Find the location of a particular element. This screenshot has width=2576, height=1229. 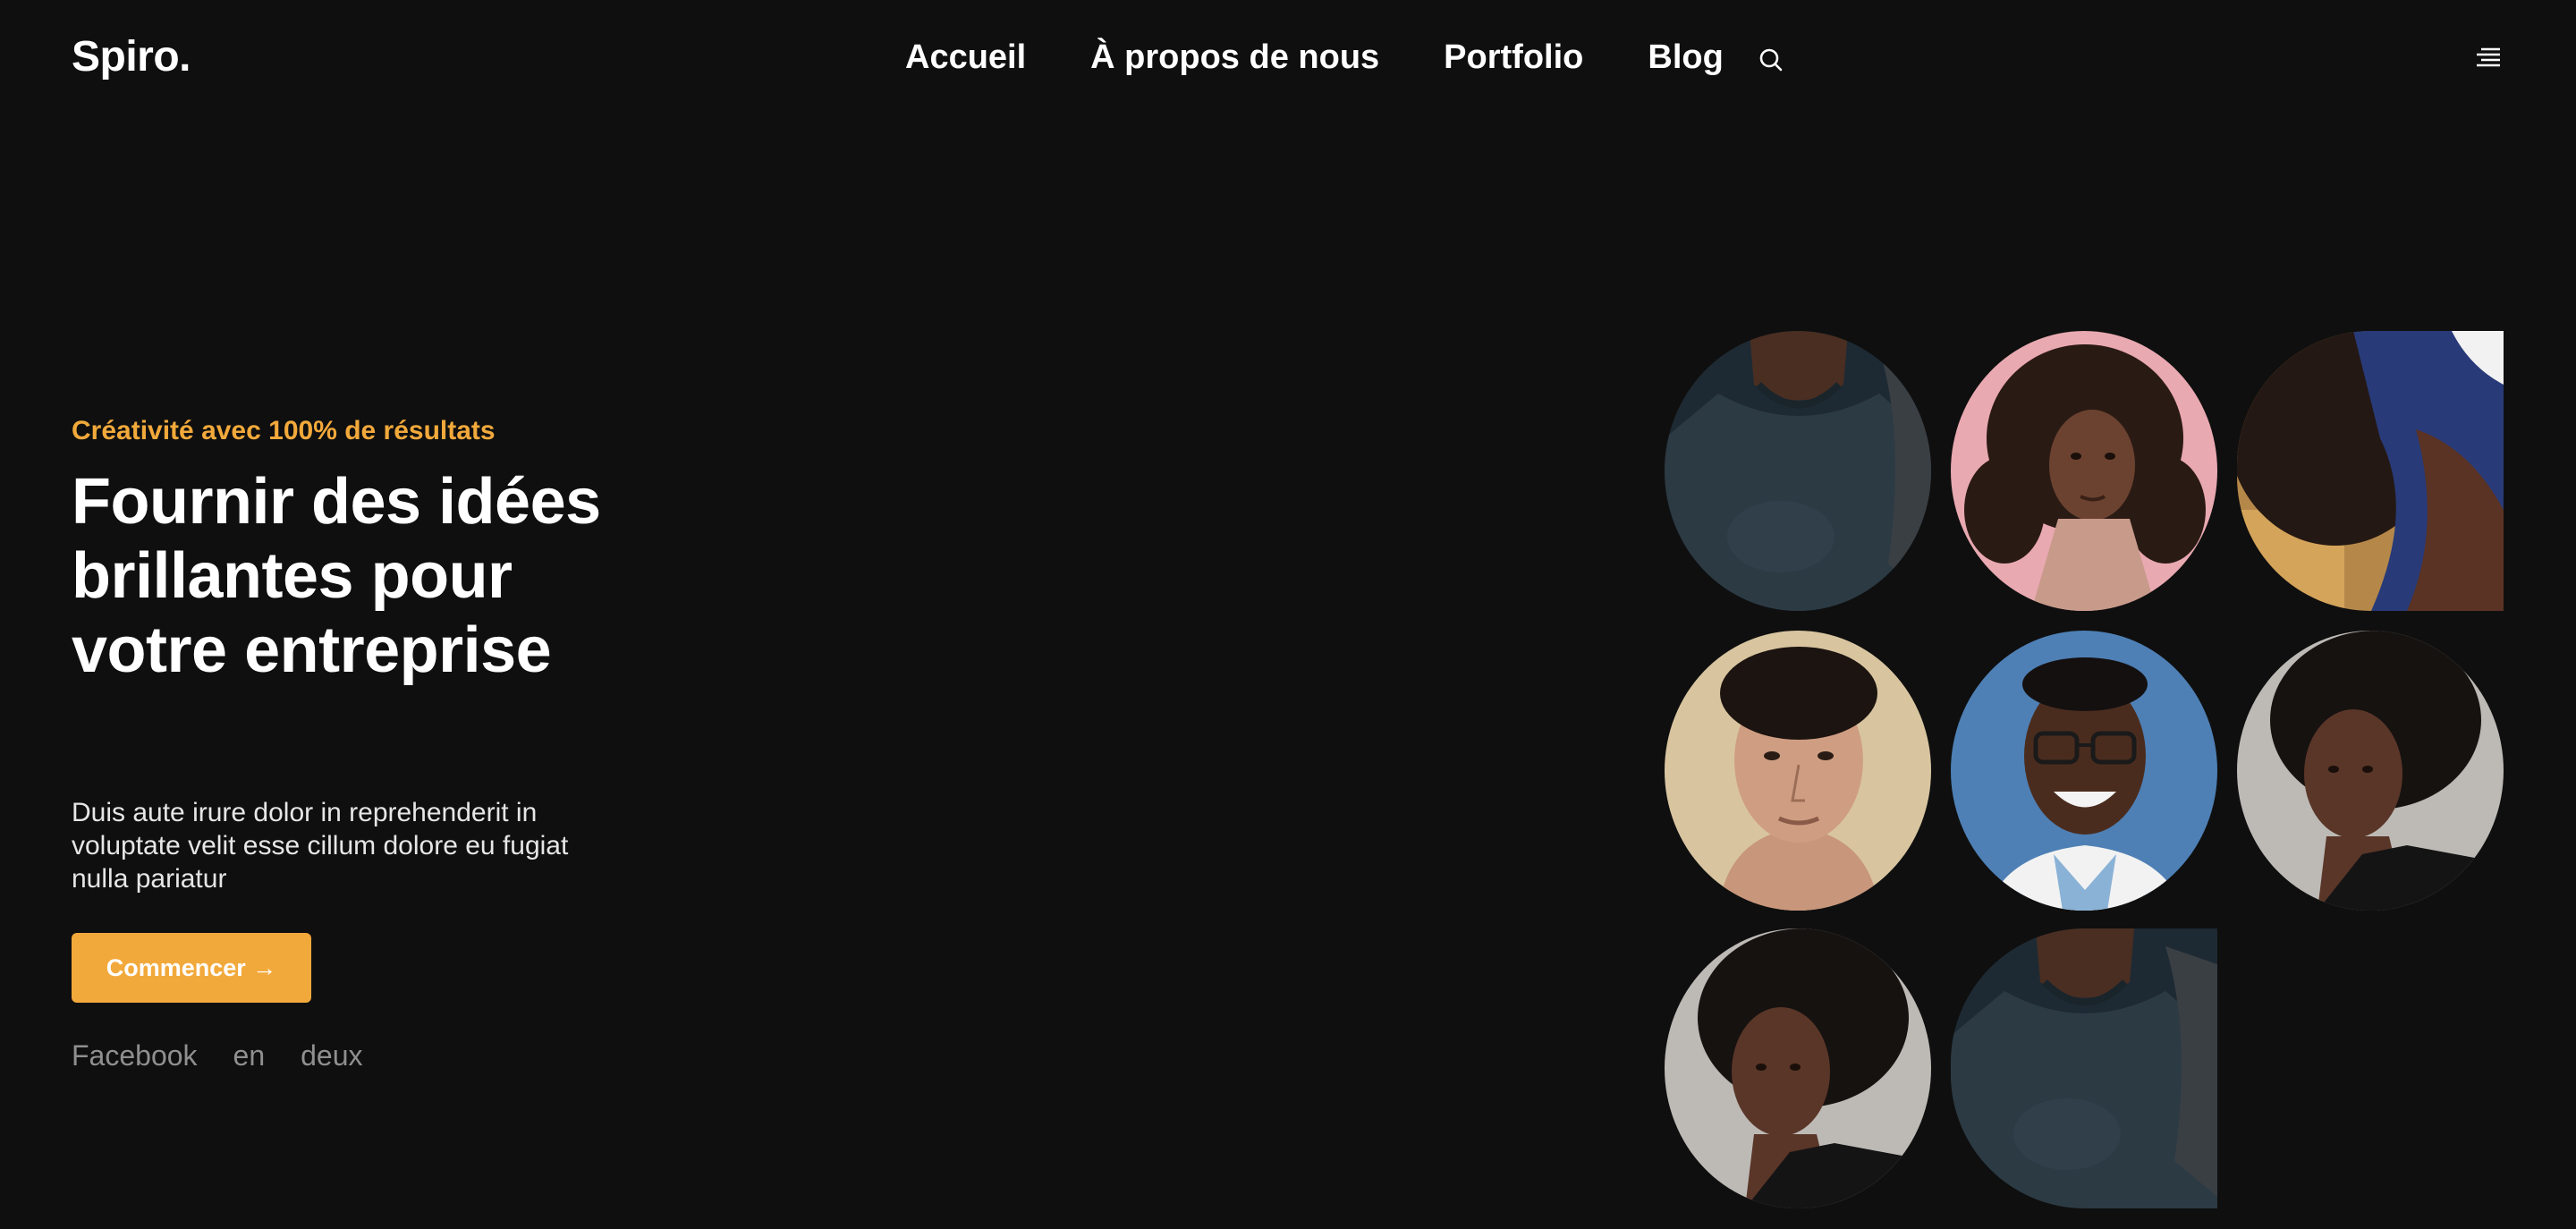

start-button: Commencer → is located at coordinates (191, 968).